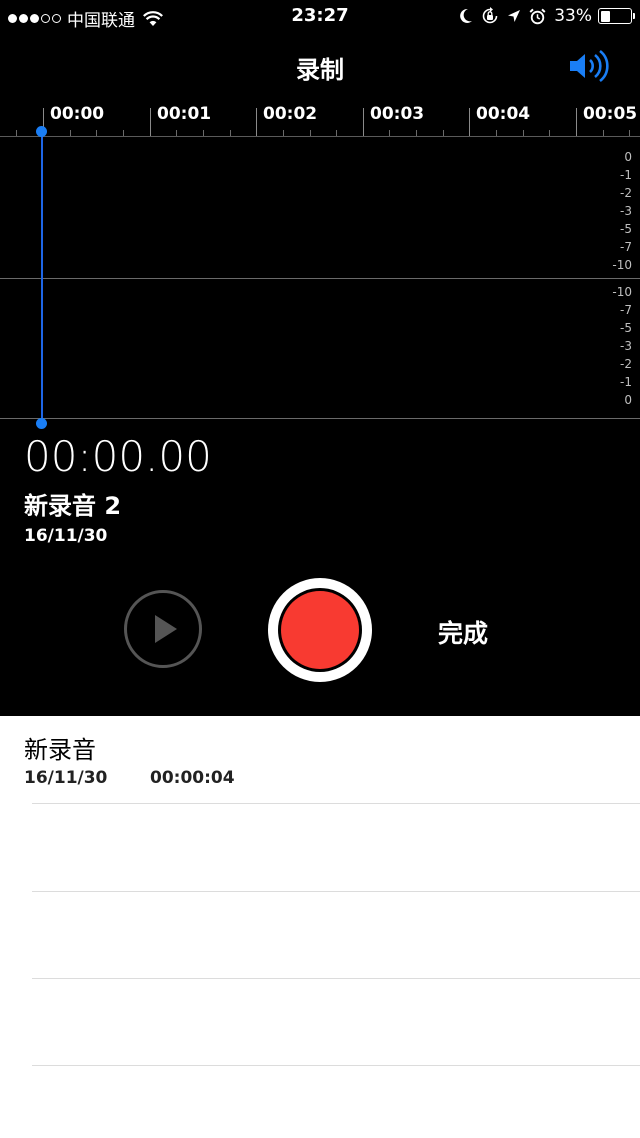  Describe the element at coordinates (590, 66) in the screenshot. I see `speaker-volume-icon` at that location.